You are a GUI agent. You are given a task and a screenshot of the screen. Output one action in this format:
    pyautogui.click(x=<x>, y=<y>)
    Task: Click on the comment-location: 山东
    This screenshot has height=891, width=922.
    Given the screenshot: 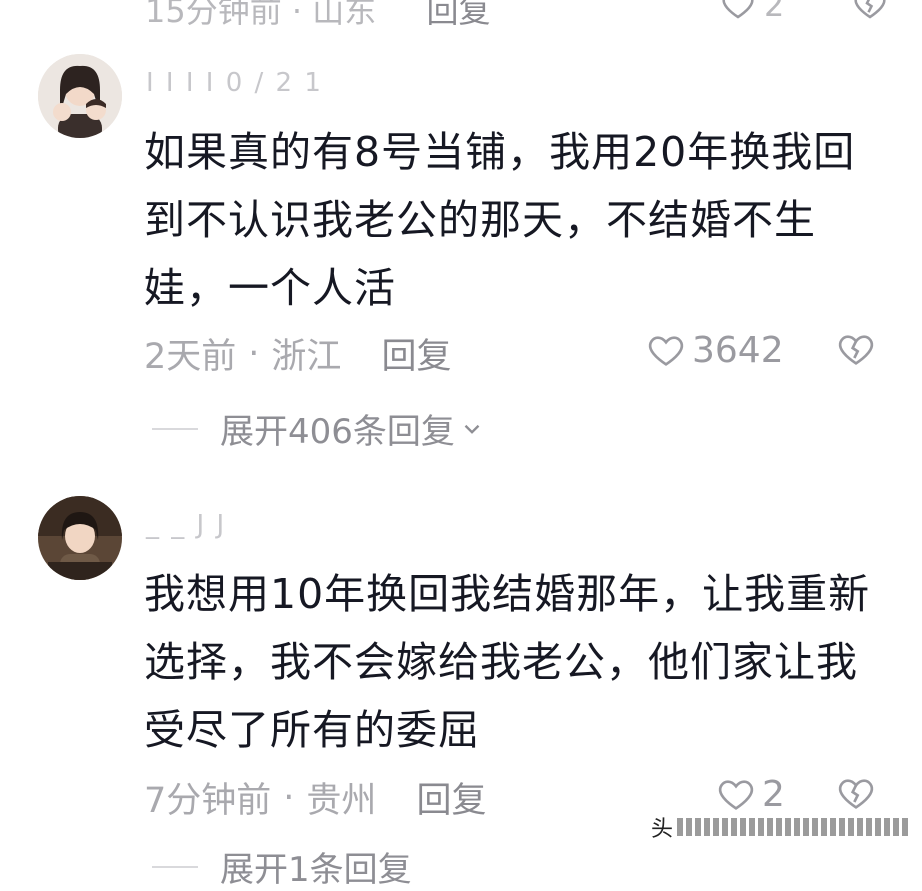 What is the action you would take?
    pyautogui.click(x=344, y=15)
    